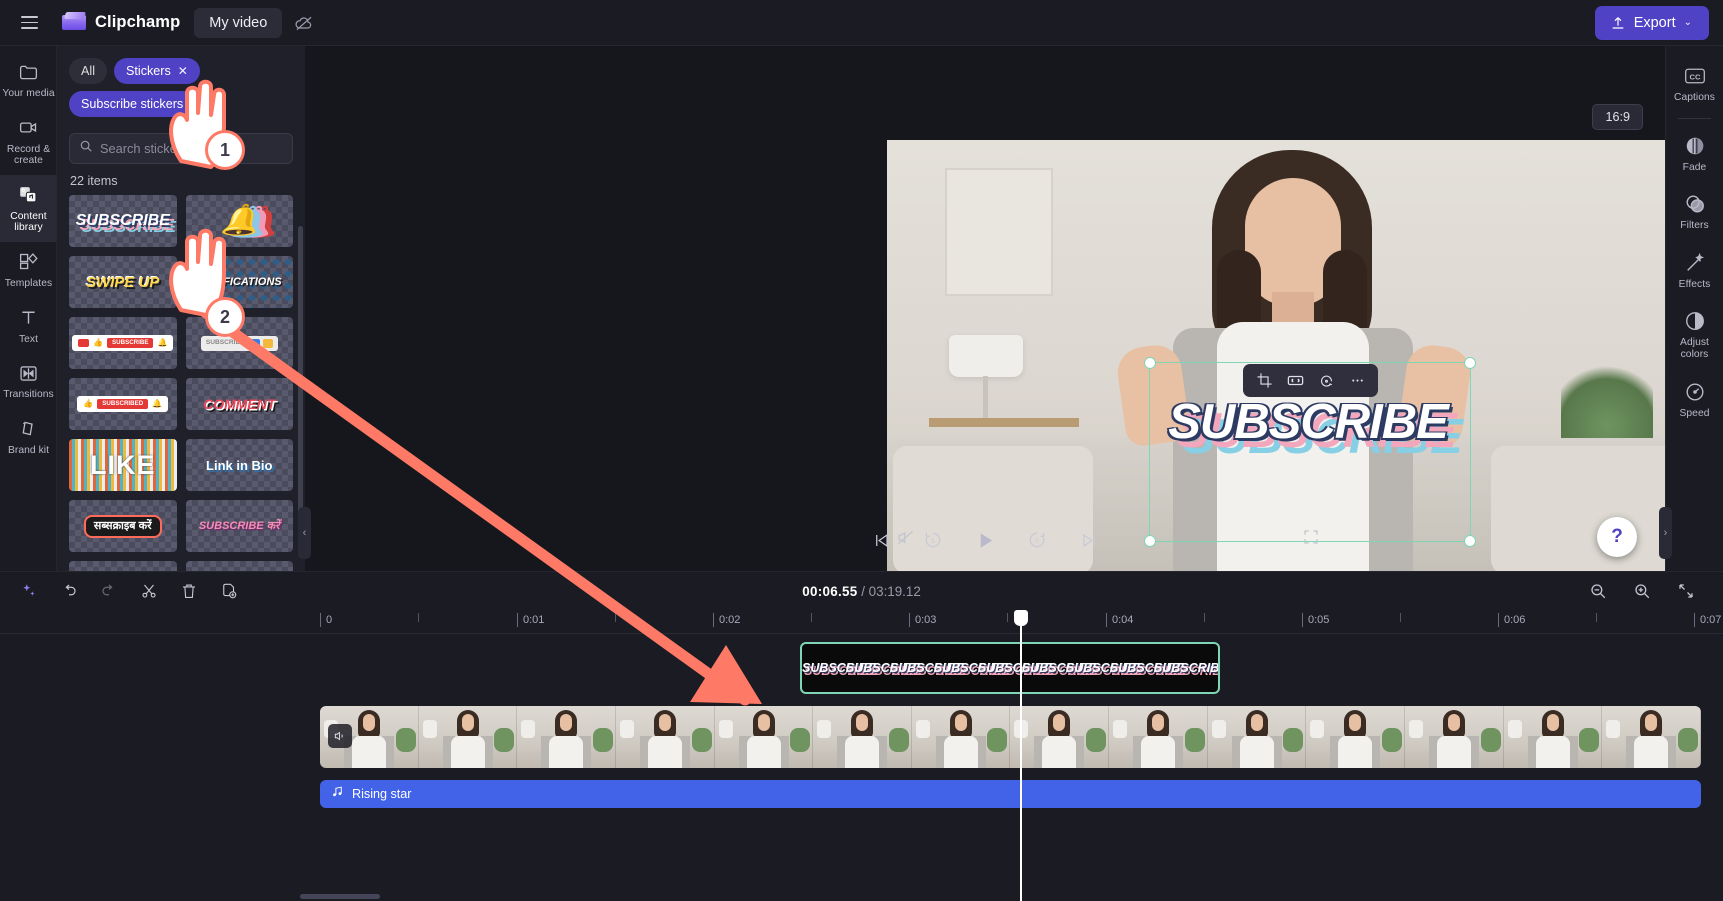 The height and width of the screenshot is (901, 1723). I want to click on zoom-out-button, so click(1598, 591).